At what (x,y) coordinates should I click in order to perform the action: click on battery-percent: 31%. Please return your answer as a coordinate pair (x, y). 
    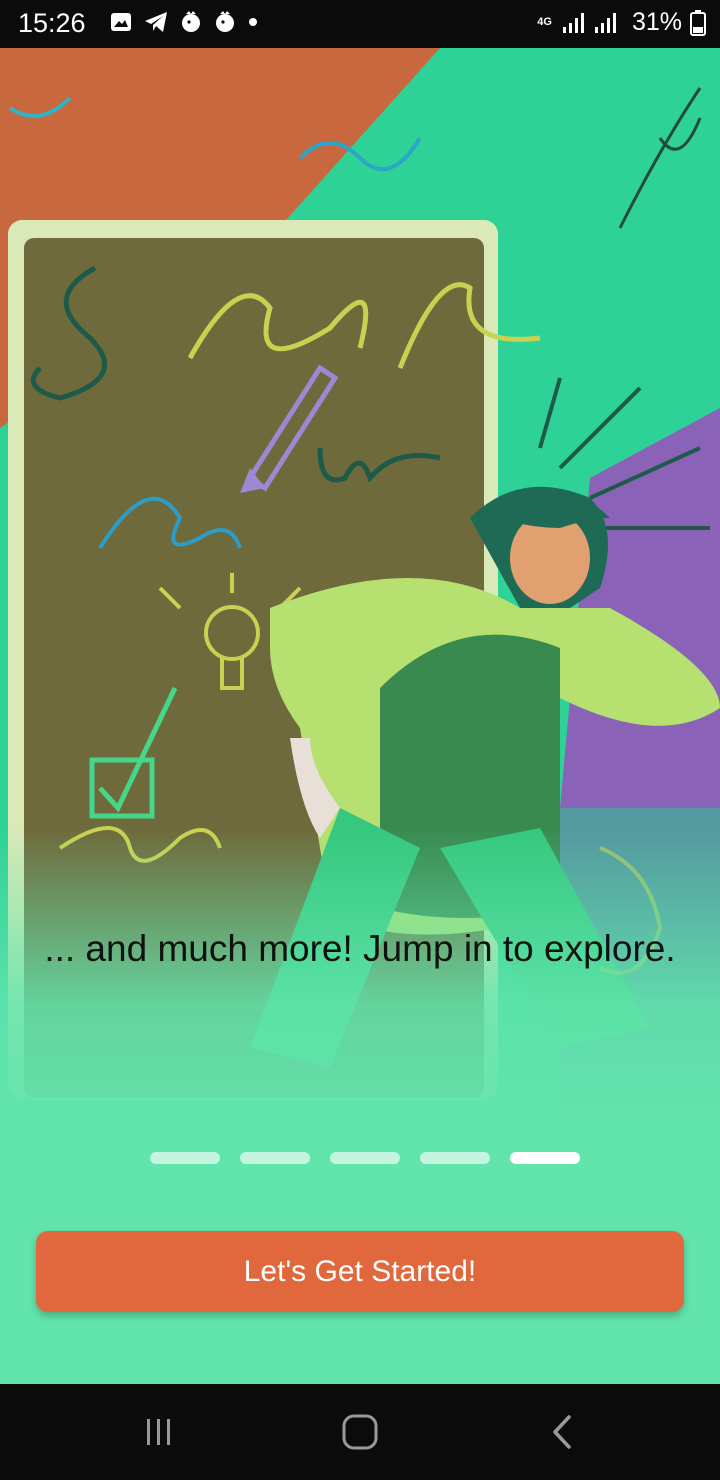
    Looking at the image, I should click on (656, 22).